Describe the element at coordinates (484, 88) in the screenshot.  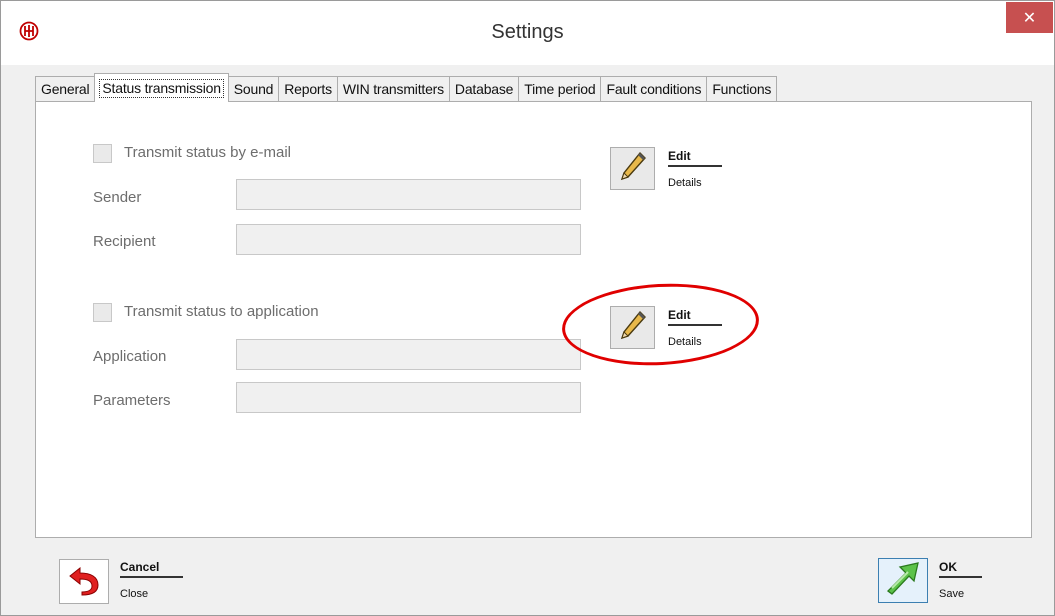
I see `tab-database: Database` at that location.